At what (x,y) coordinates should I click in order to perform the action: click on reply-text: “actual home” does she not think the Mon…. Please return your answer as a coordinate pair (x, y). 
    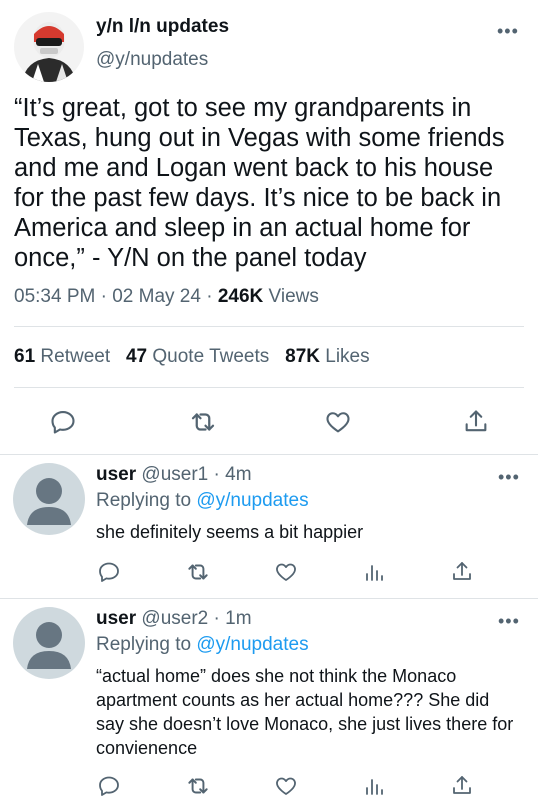
    Looking at the image, I should click on (305, 712).